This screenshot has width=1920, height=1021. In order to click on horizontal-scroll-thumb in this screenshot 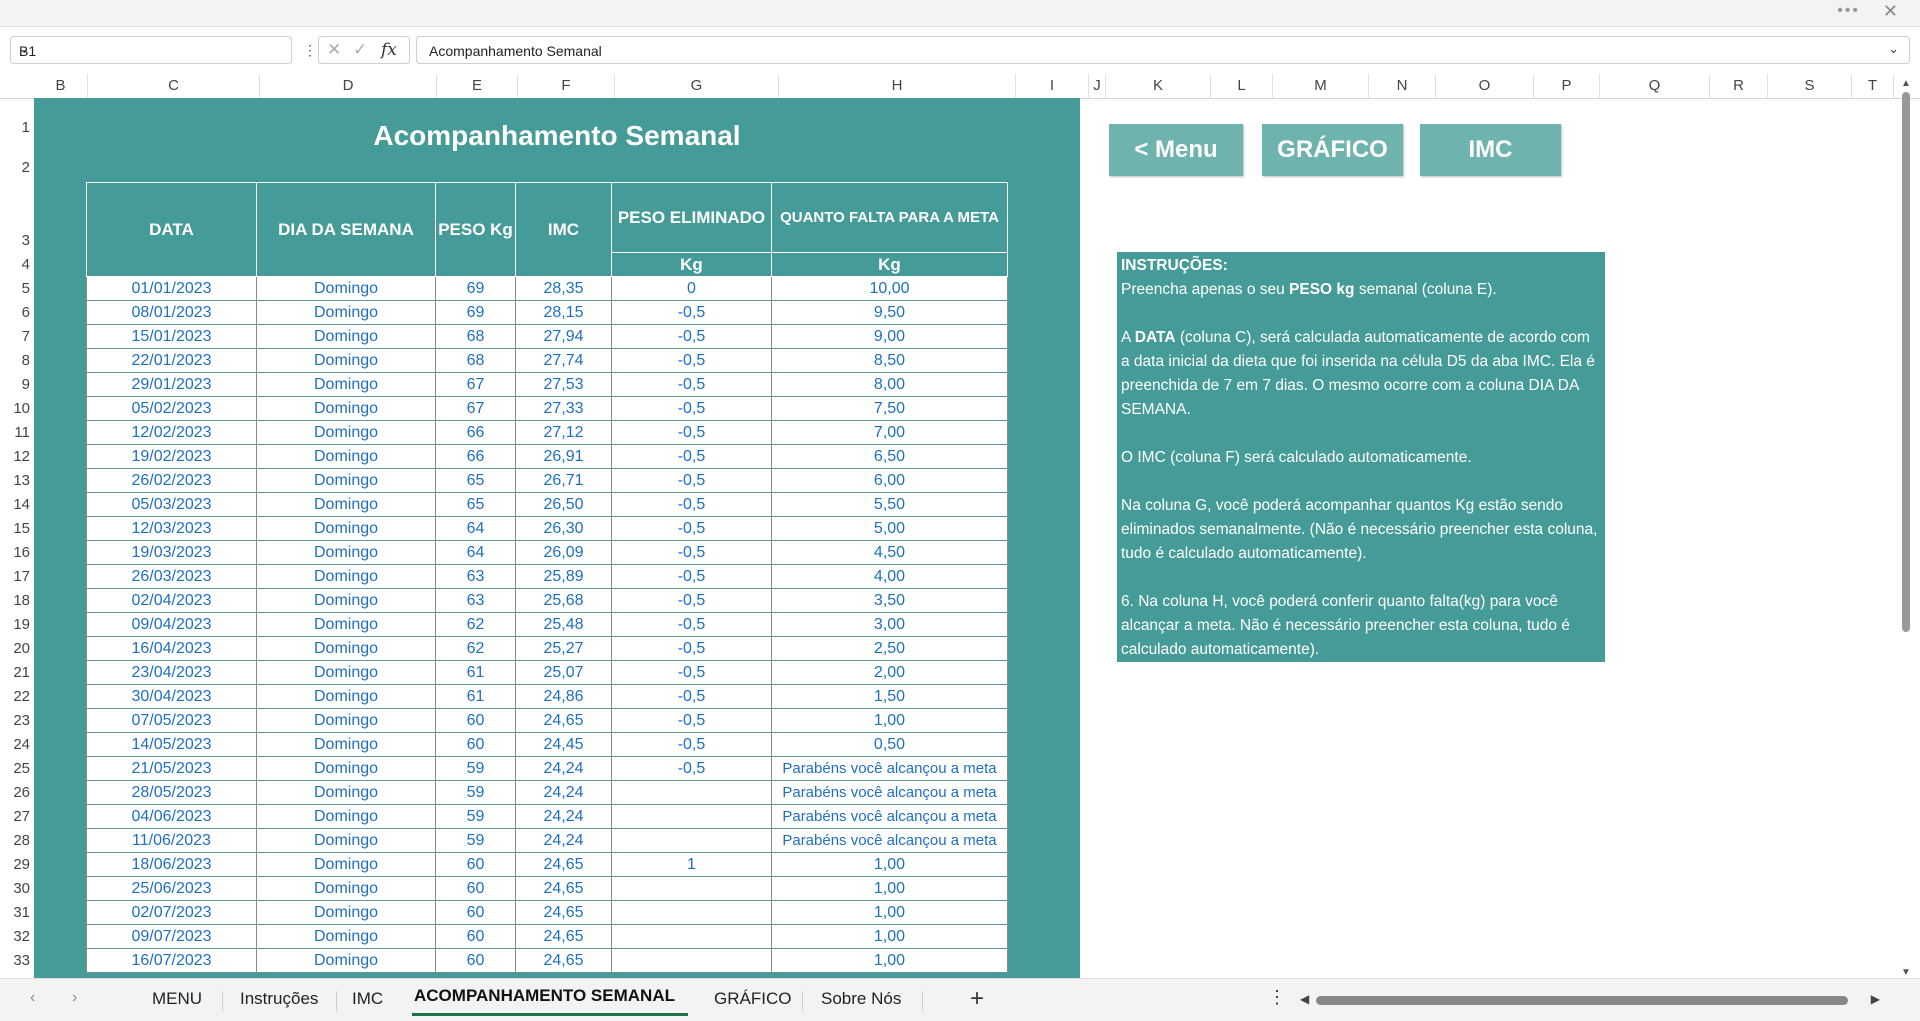, I will do `click(1582, 1000)`.